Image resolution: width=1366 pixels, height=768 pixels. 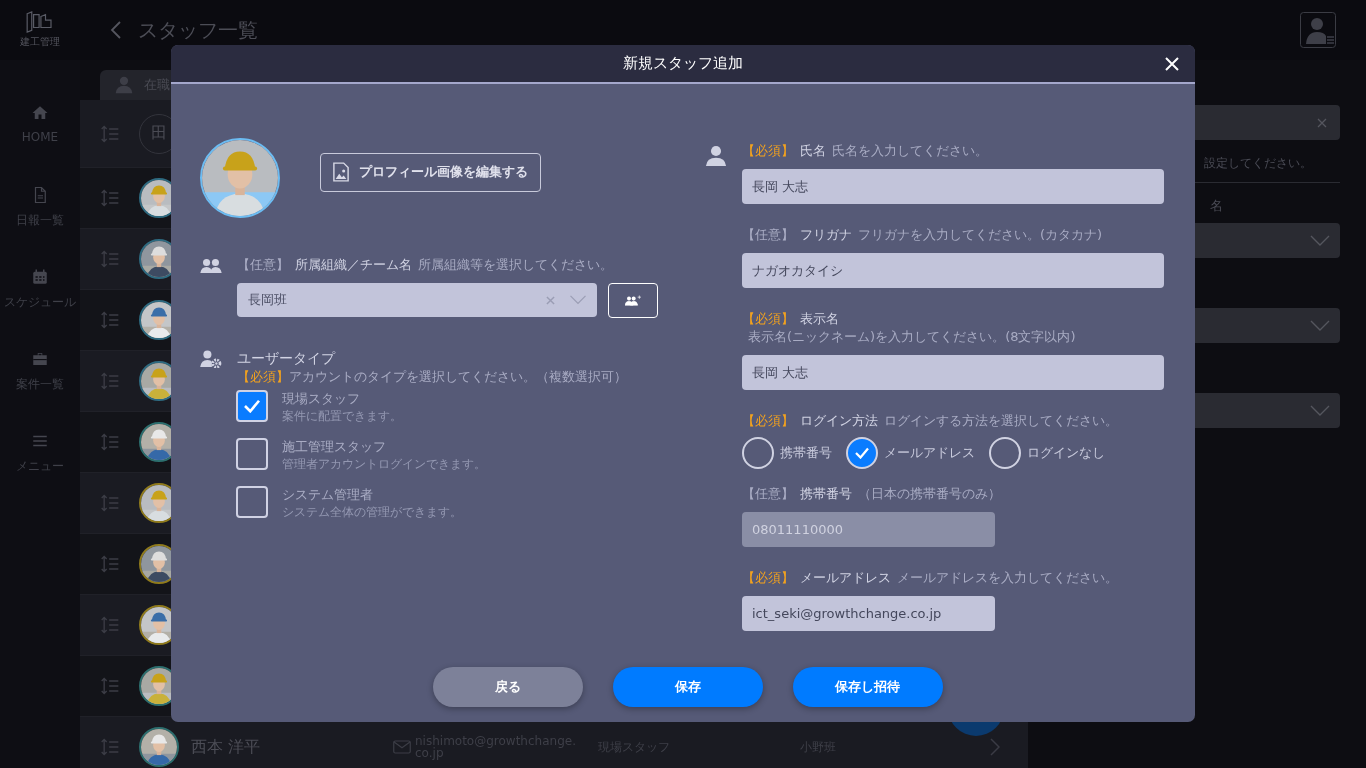 I want to click on field-label: メールアドレス, so click(x=845, y=578).